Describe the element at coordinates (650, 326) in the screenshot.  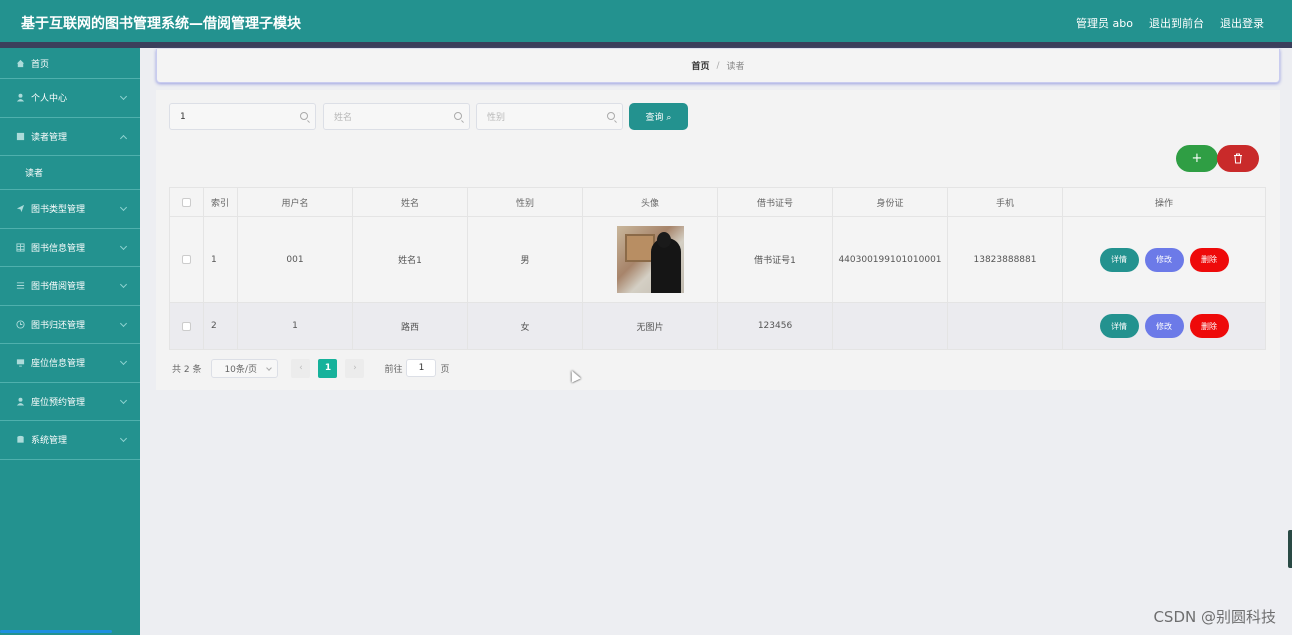
I see `cell-avatar: 无图片` at that location.